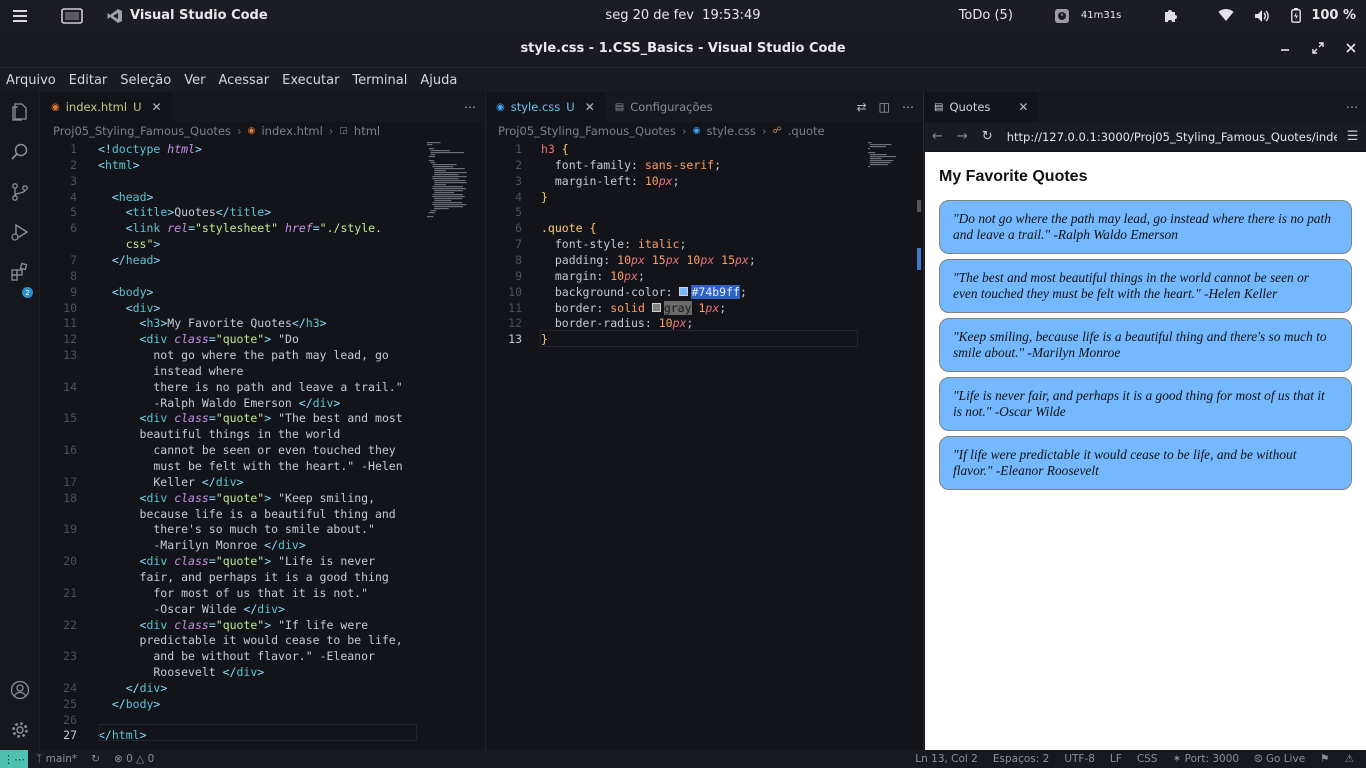 The width and height of the screenshot is (1366, 768). Describe the element at coordinates (884, 107) in the screenshot. I see `split-editor-icon: ◫` at that location.